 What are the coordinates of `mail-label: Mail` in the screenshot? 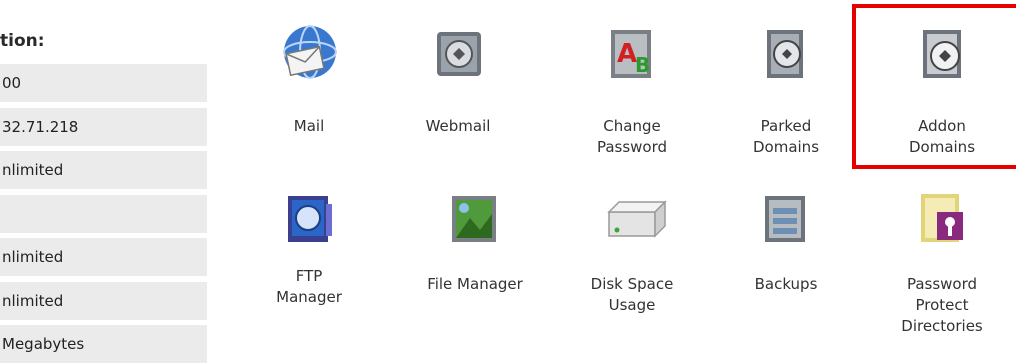 It's located at (309, 126).